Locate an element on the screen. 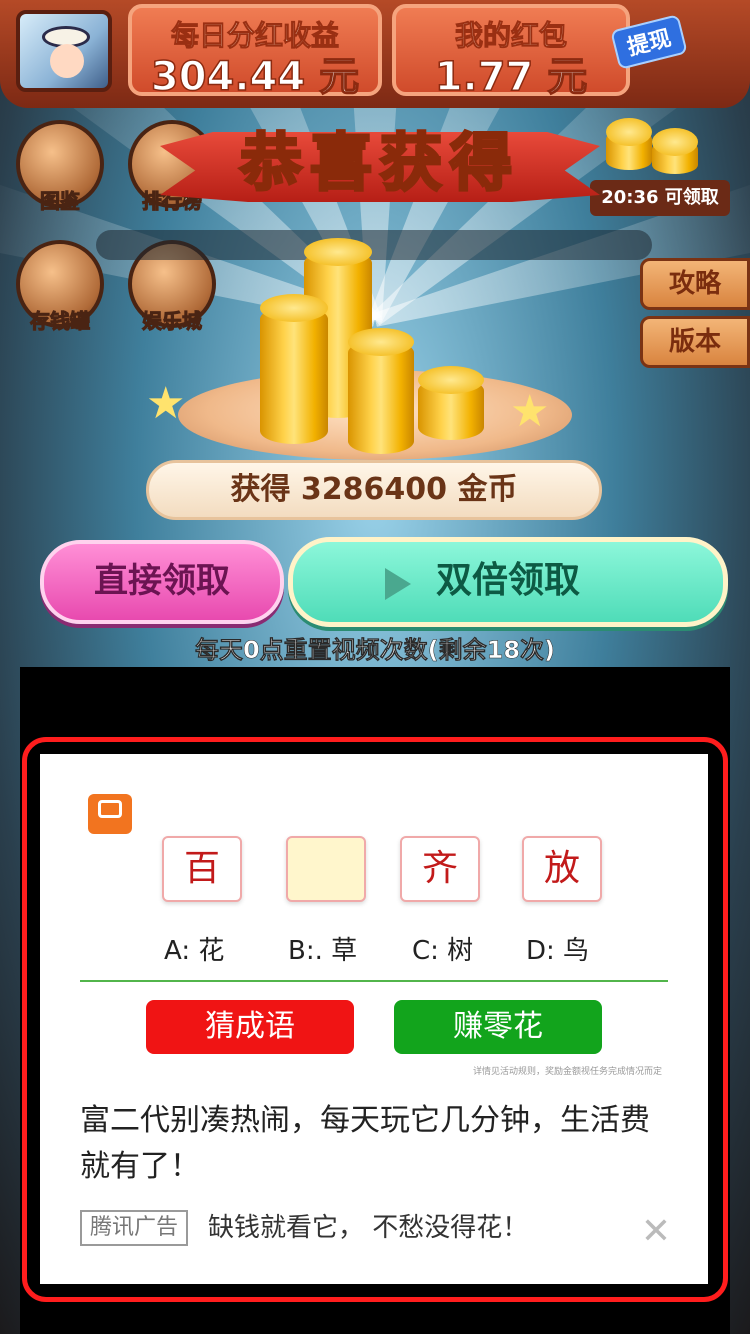  catalog-label: 图鉴 is located at coordinates (60, 201).